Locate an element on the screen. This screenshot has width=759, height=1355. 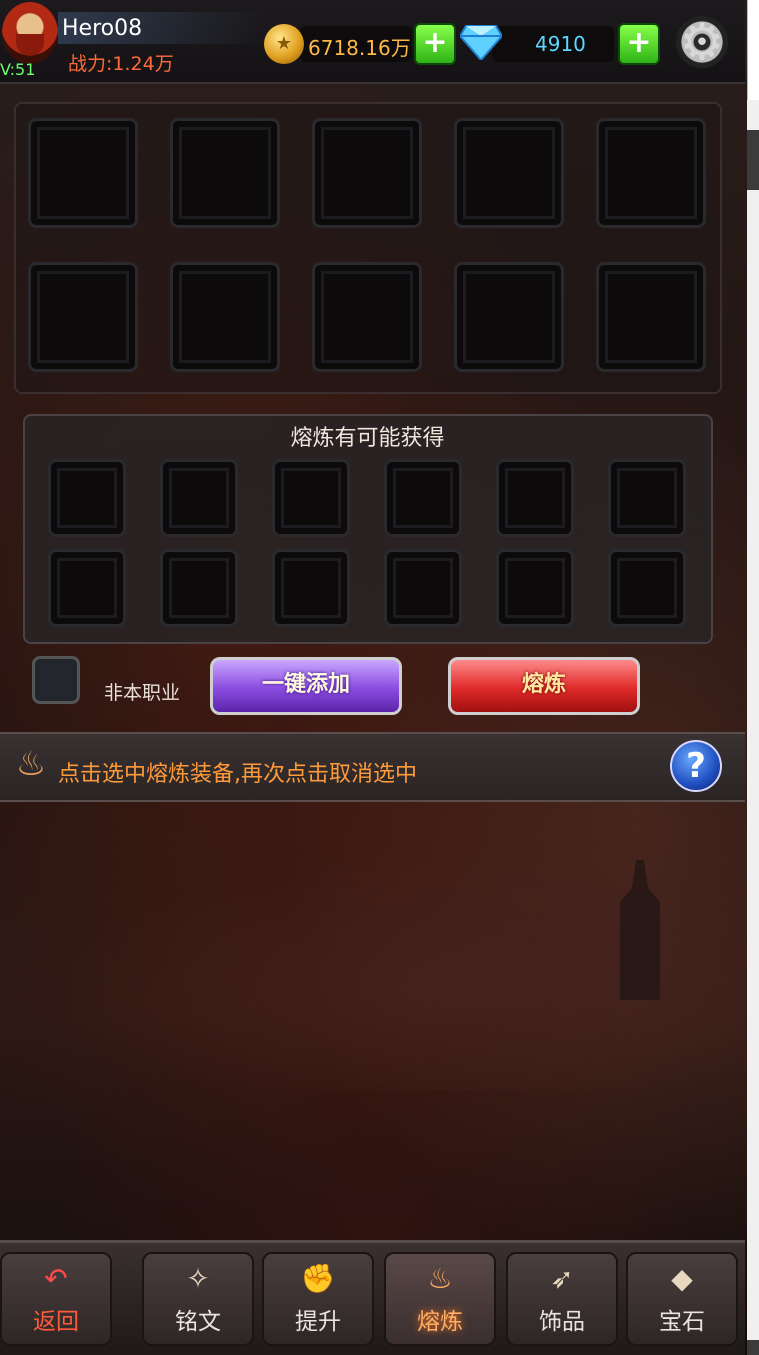
avatar-beard is located at coordinates (30, 45).